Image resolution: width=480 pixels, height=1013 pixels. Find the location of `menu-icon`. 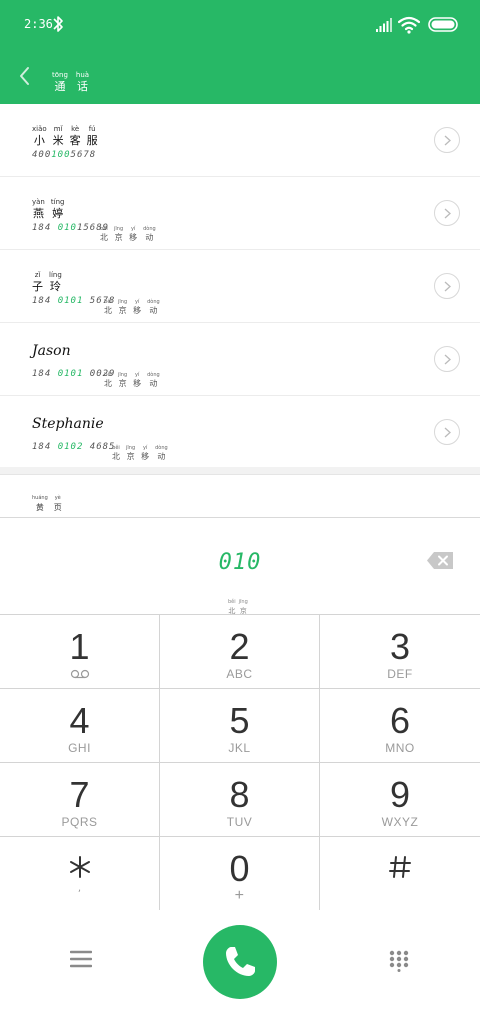

menu-icon is located at coordinates (81, 959).